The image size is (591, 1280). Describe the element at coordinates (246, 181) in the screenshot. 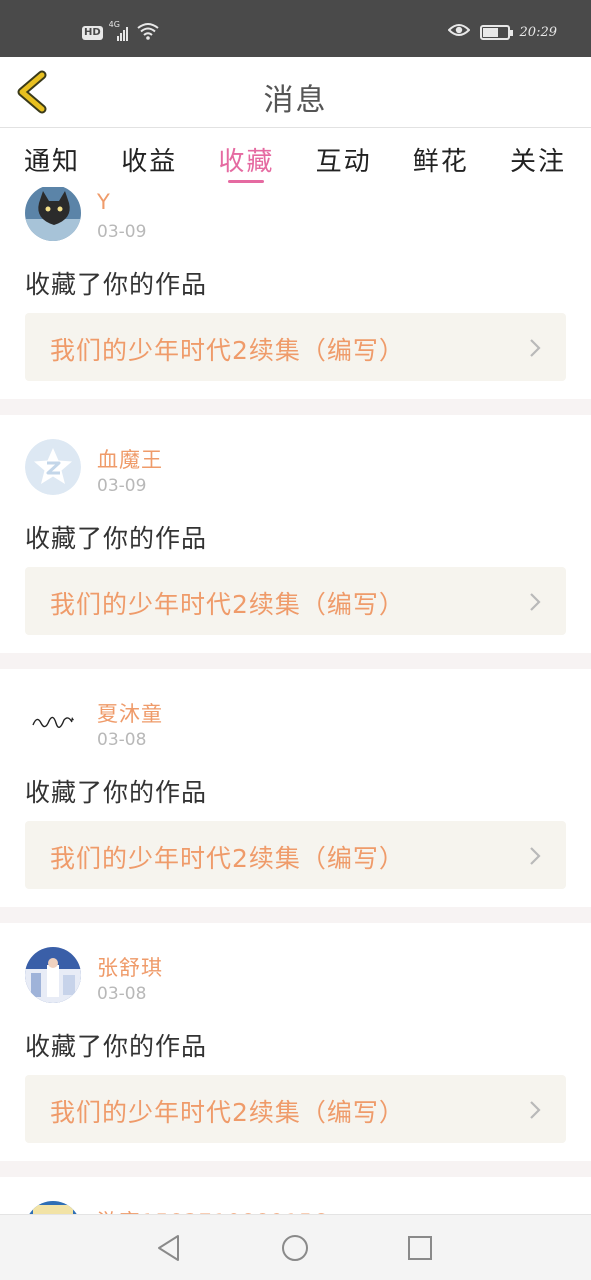

I see `active-tab-indicator` at that location.